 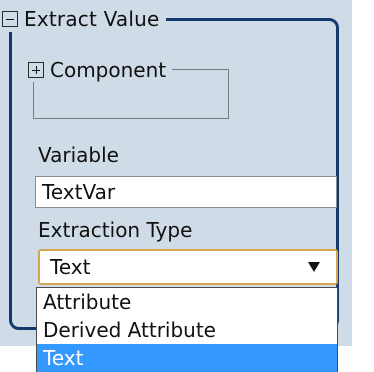 I want to click on dropdown-option-text: Text, so click(x=187, y=358).